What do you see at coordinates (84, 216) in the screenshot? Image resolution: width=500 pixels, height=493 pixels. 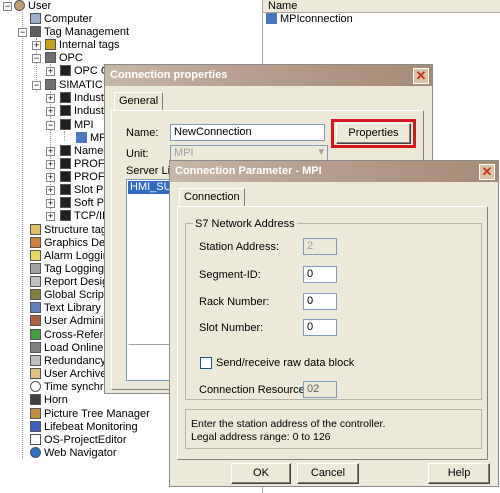 I see `tree-item-tcpip: TCP/IP` at bounding box center [84, 216].